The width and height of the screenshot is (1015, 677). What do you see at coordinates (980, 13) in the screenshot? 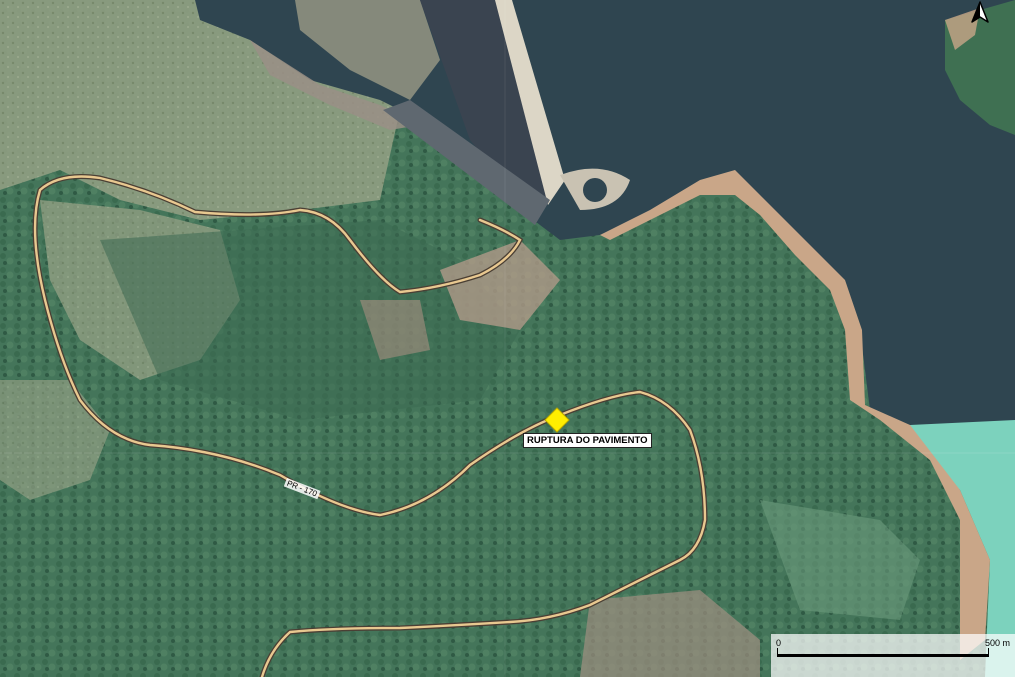
I see `north-arrow-icon` at bounding box center [980, 13].